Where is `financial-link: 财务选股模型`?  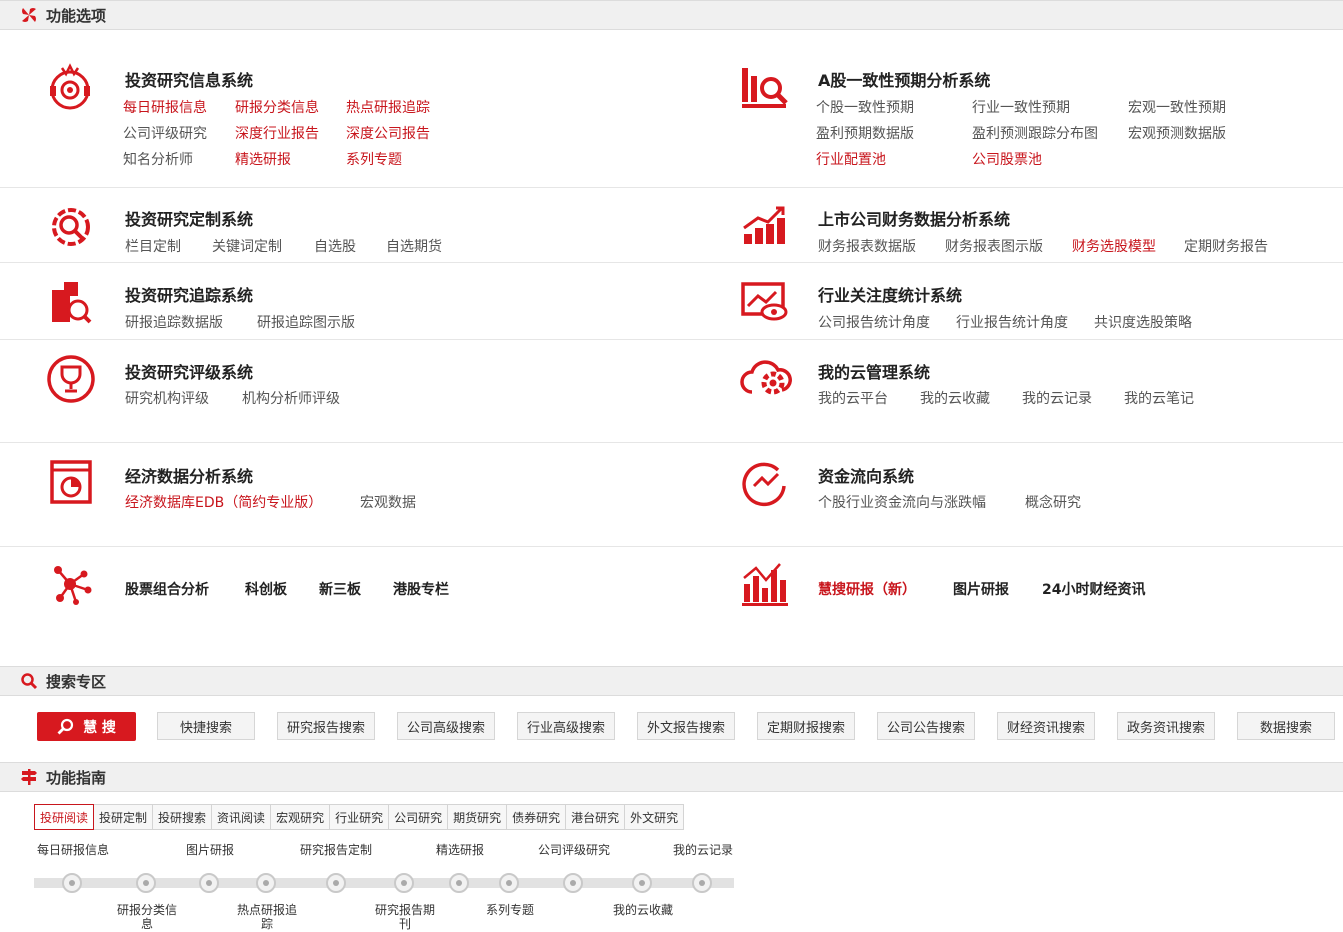
financial-link: 财务选股模型 is located at coordinates (1114, 246).